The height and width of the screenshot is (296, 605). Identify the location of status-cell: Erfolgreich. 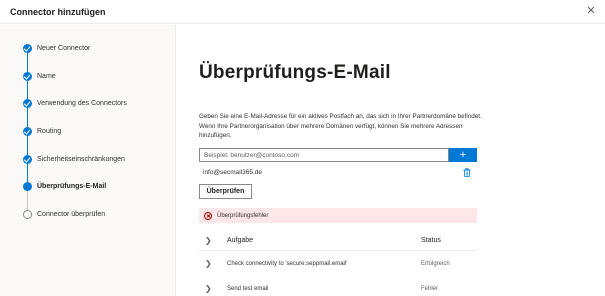
(435, 263).